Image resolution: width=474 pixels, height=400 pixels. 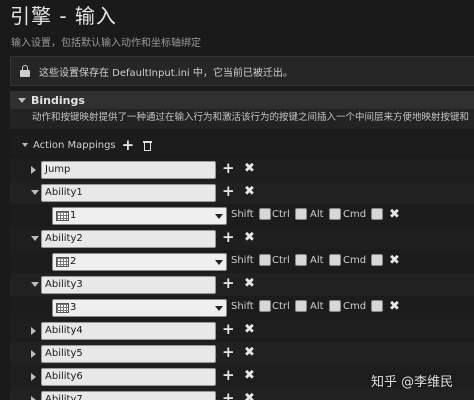 What do you see at coordinates (128, 170) in the screenshot?
I see `action-name-field: Jump` at bounding box center [128, 170].